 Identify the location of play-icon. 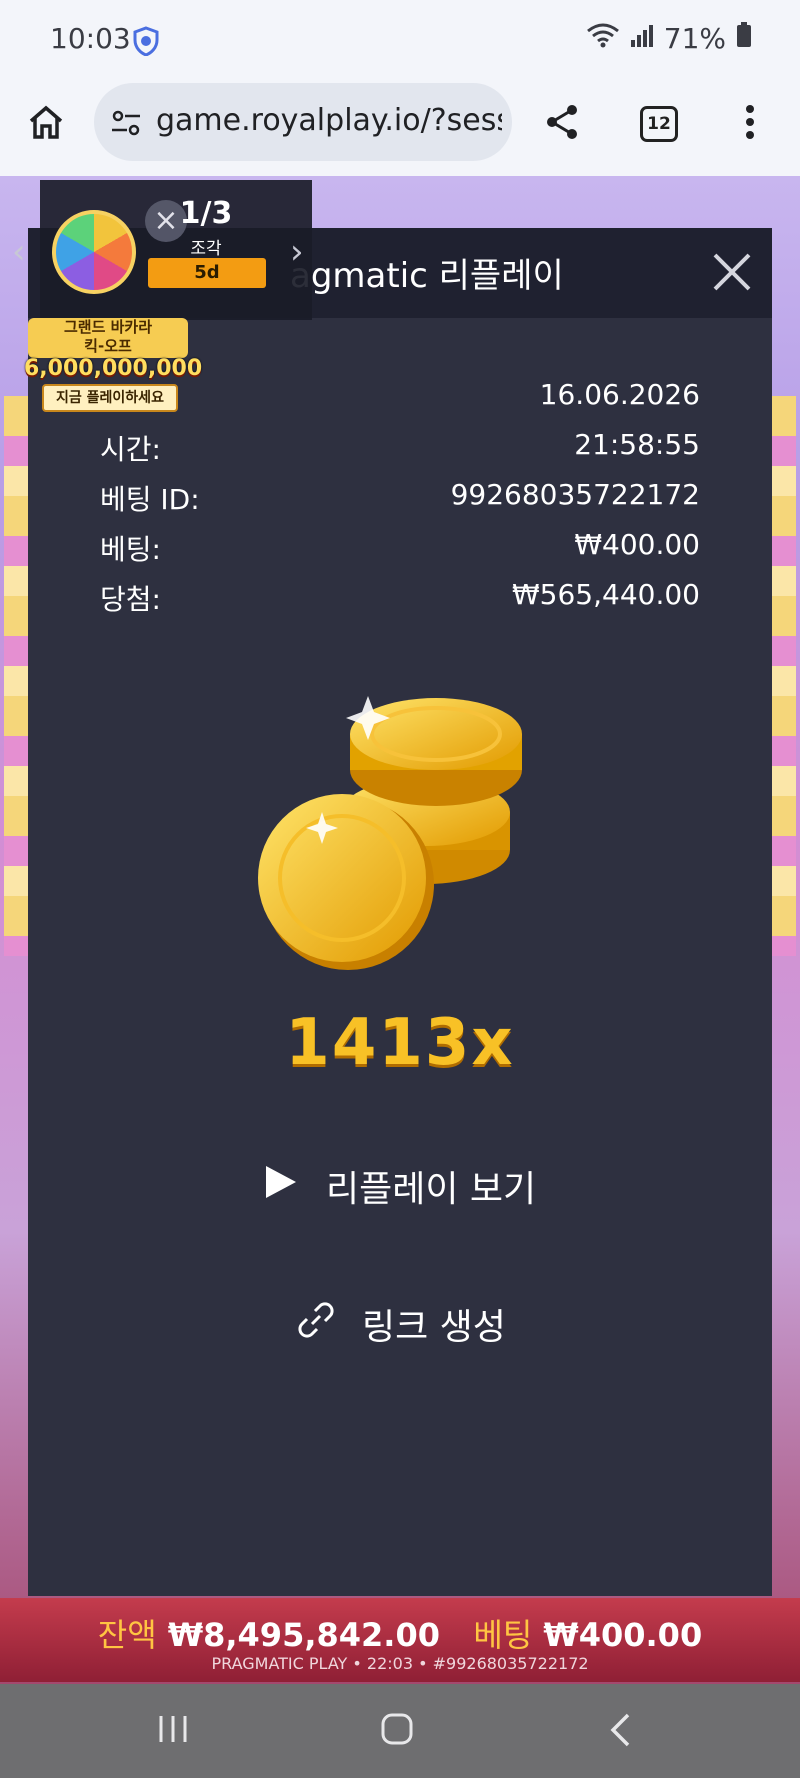
(281, 1186).